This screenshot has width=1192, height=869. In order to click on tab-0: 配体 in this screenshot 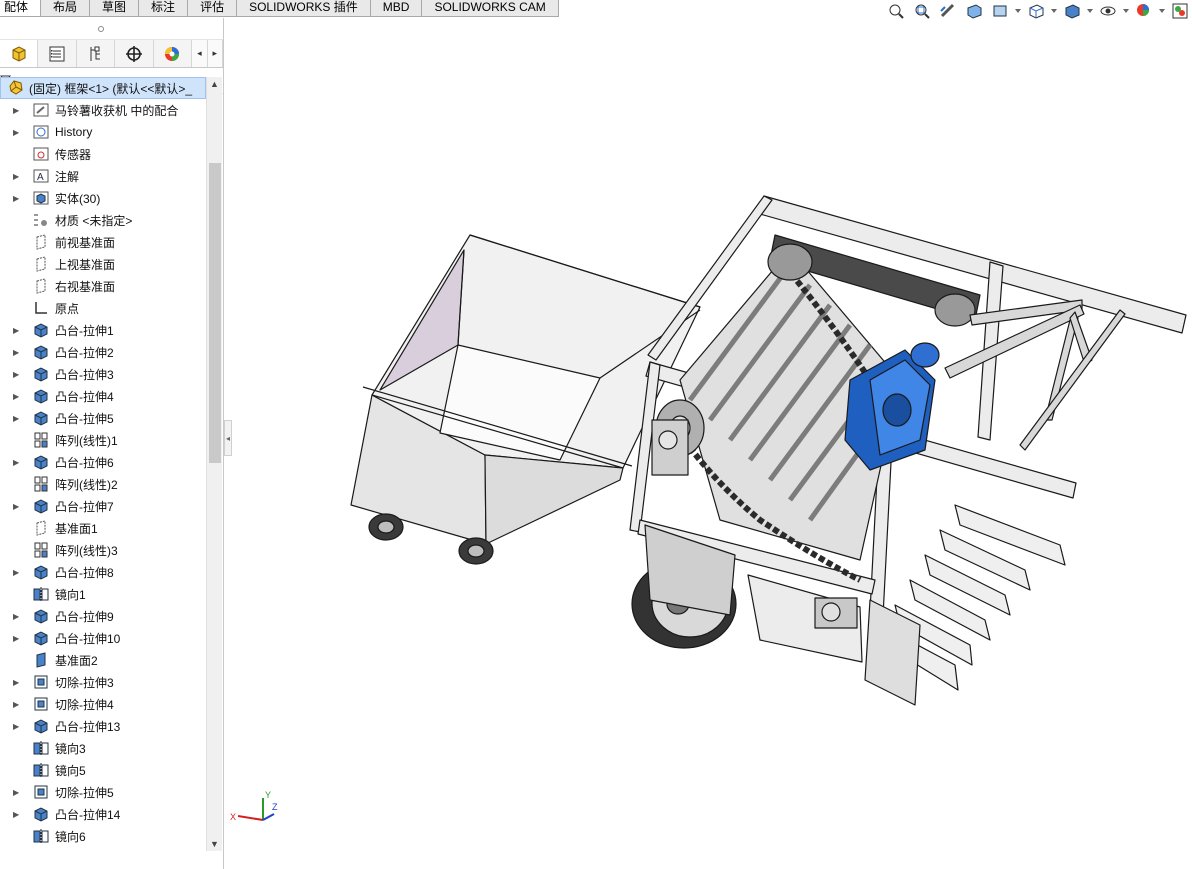, I will do `click(21, 8)`.